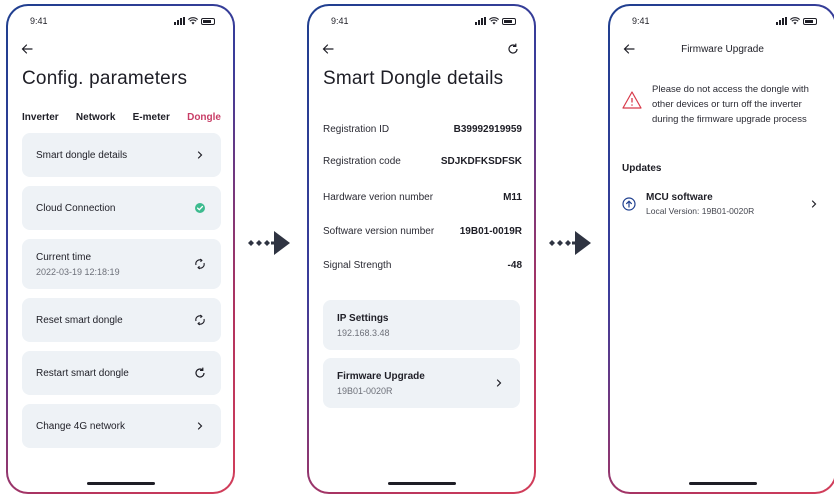 The width and height of the screenshot is (834, 498). Describe the element at coordinates (514, 265) in the screenshot. I see `detail-value: -48` at that location.